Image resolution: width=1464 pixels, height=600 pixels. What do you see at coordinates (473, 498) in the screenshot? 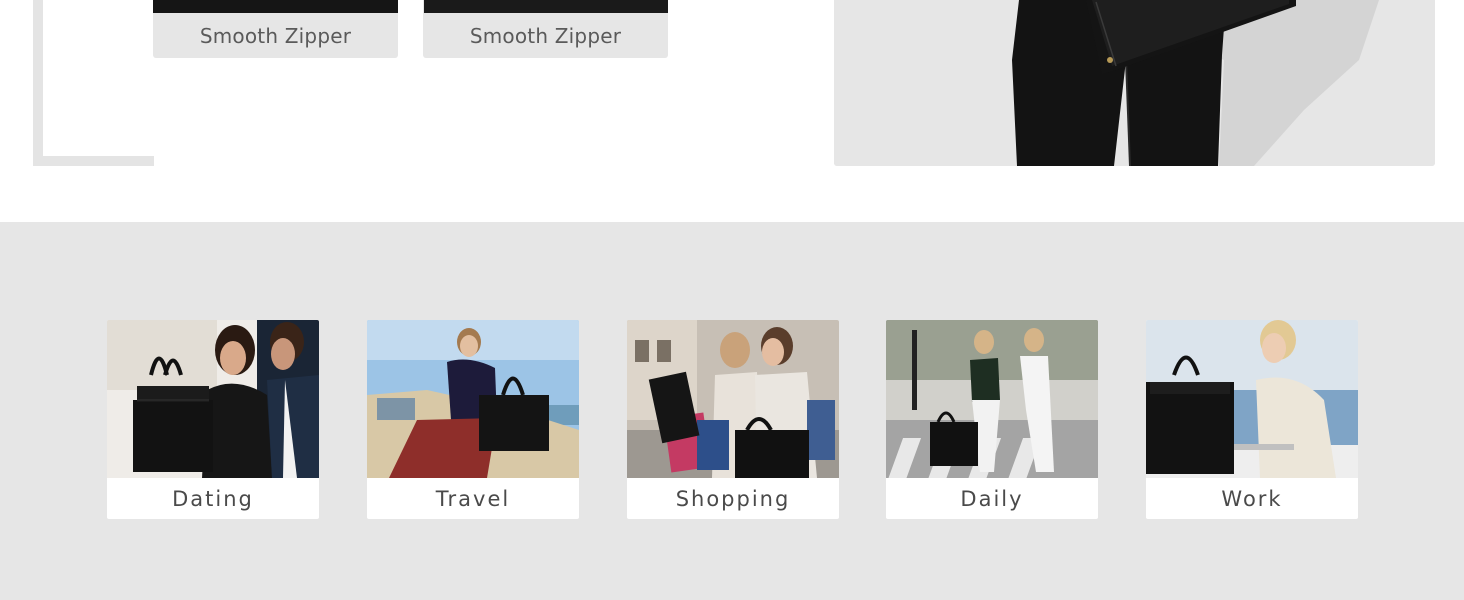
I see `scene-label: Travel` at bounding box center [473, 498].